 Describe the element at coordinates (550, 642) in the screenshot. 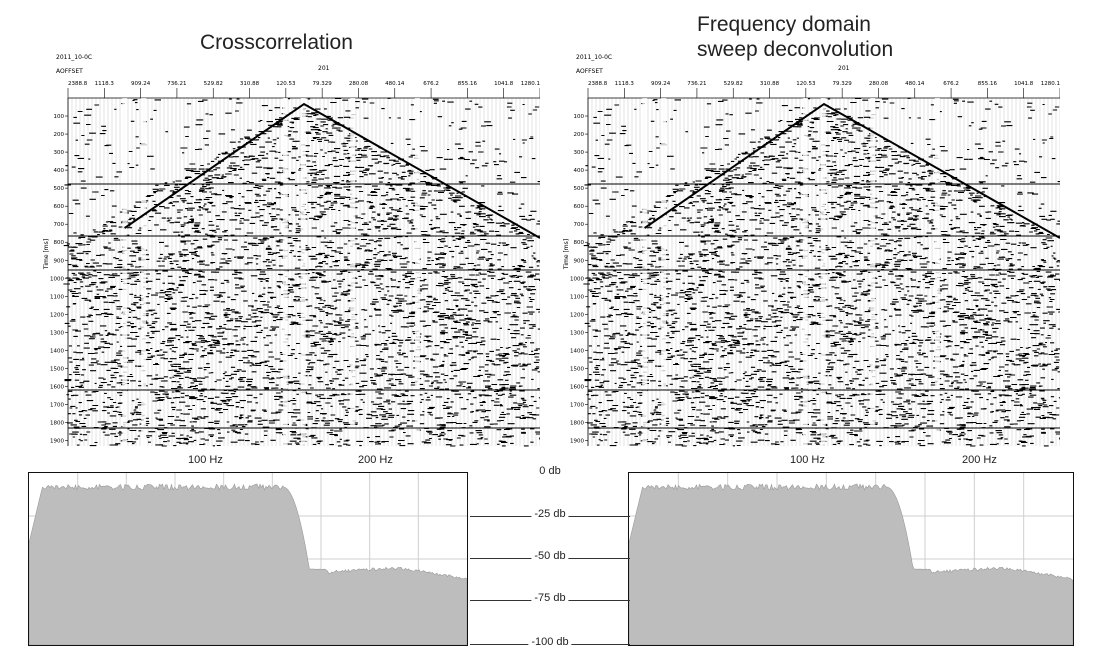

I see `db-label: -100 db` at that location.